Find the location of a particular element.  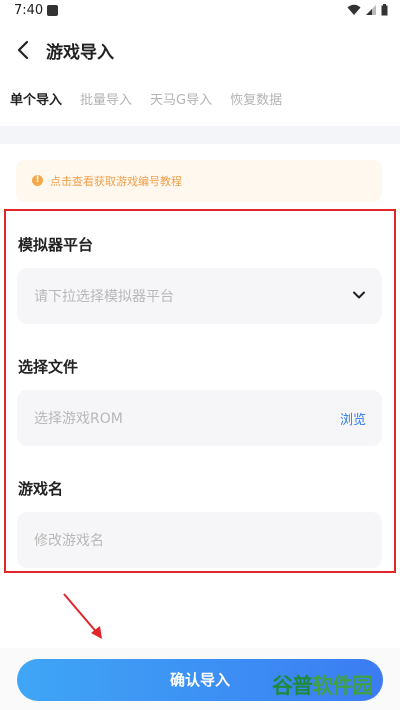

emulator-platform-placeholder: 请下拉选择模拟器平台 is located at coordinates (104, 297).